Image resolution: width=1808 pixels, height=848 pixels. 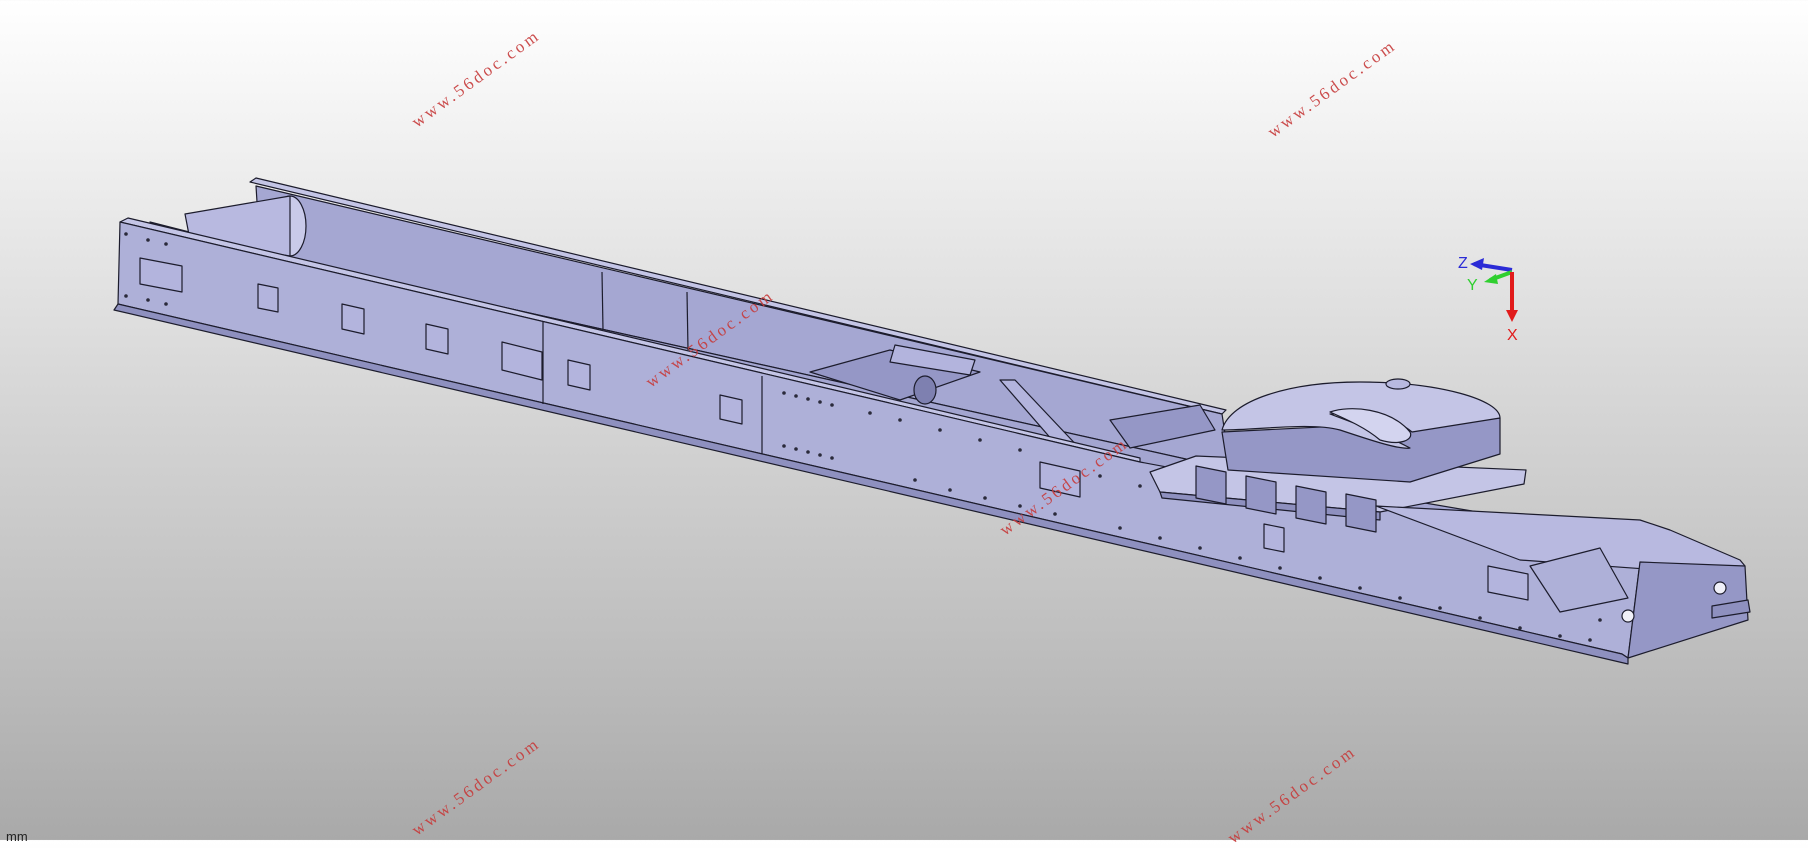 I want to click on axis-compass: Z Y X, so click(x=1488, y=299).